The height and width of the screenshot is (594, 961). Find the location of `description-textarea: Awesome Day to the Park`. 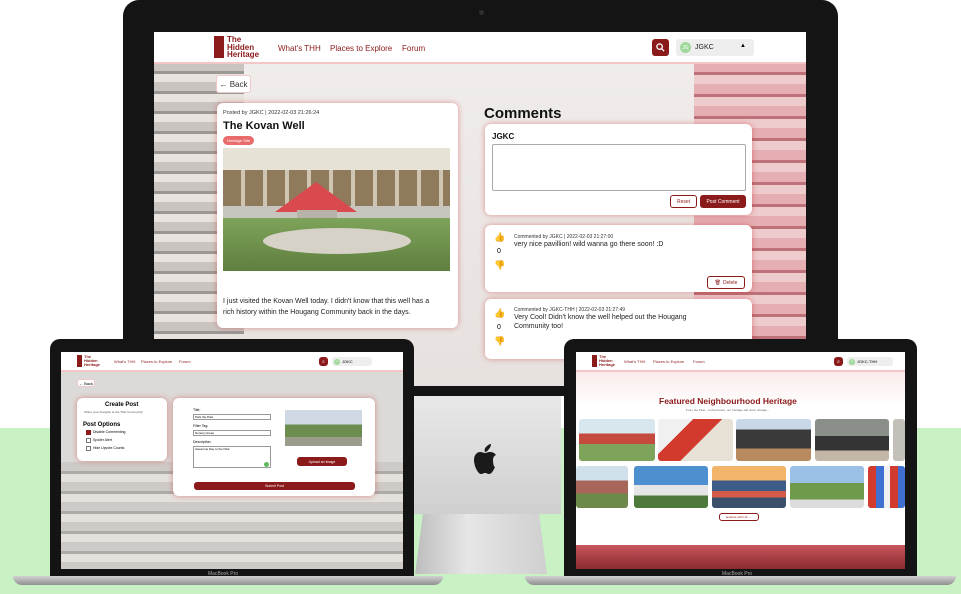

description-textarea: Awesome Day to the Park is located at coordinates (232, 457).